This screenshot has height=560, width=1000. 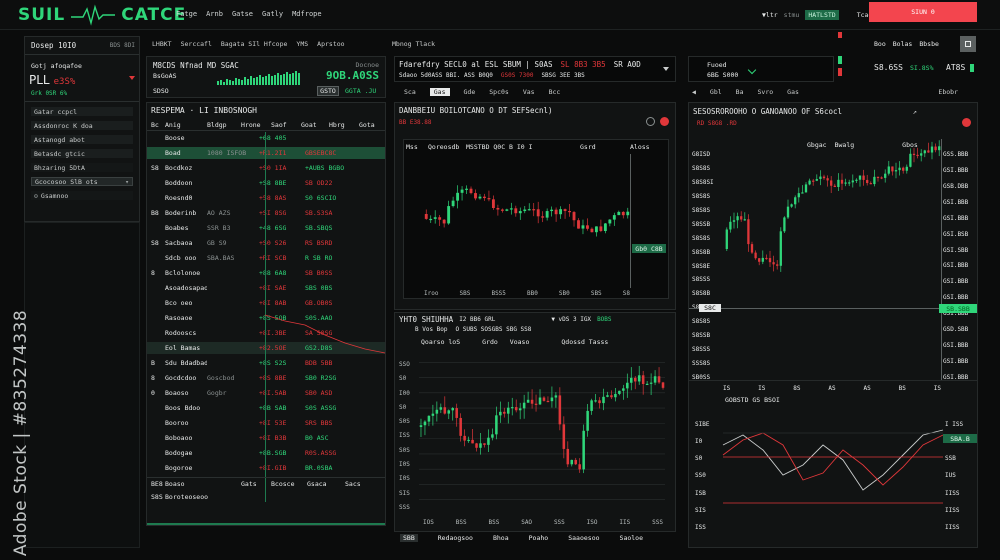 What do you see at coordinates (156, 125) in the screenshot?
I see `col-header-1: Bc` at bounding box center [156, 125].